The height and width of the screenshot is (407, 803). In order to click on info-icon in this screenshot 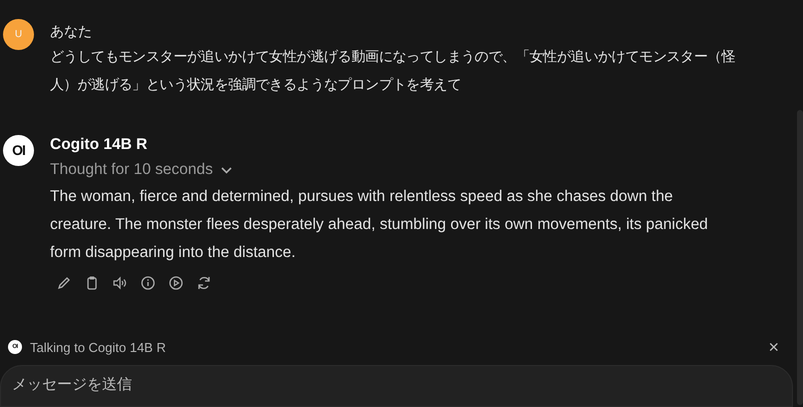, I will do `click(148, 283)`.